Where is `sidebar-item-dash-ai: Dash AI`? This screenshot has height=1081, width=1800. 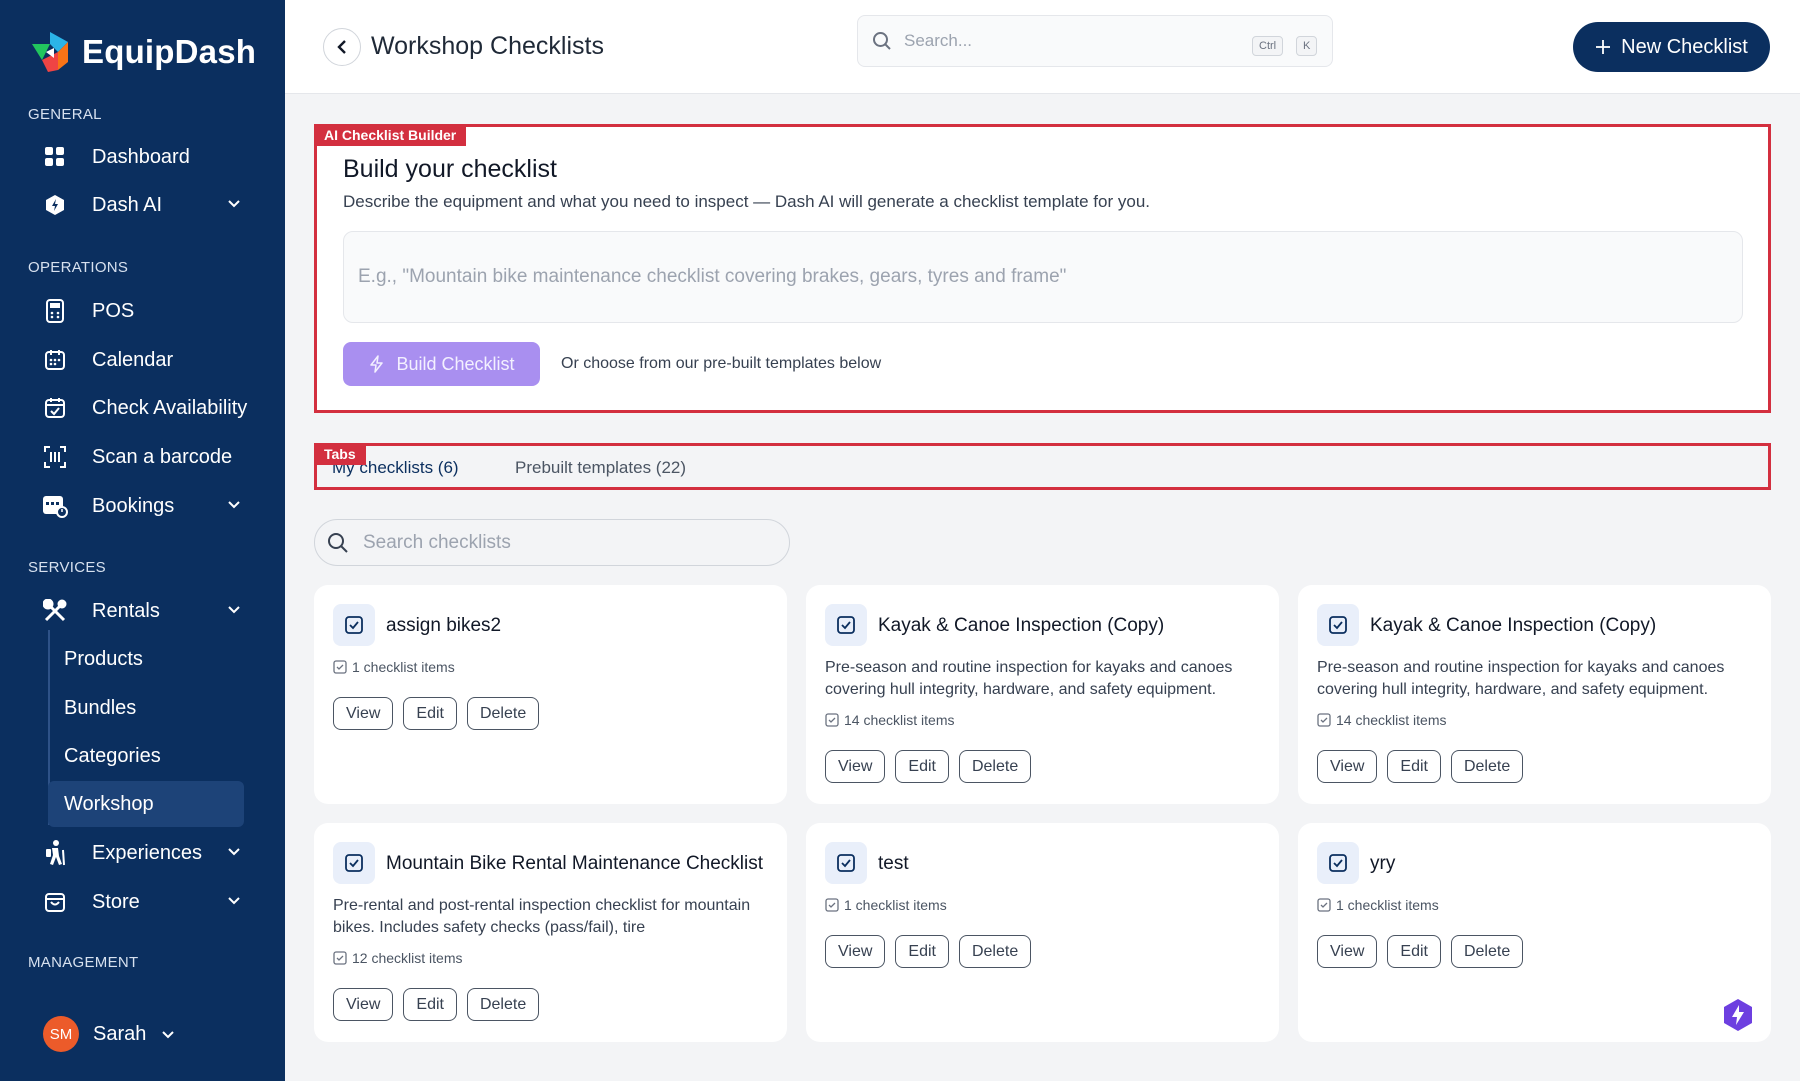 sidebar-item-dash-ai: Dash AI is located at coordinates (139, 205).